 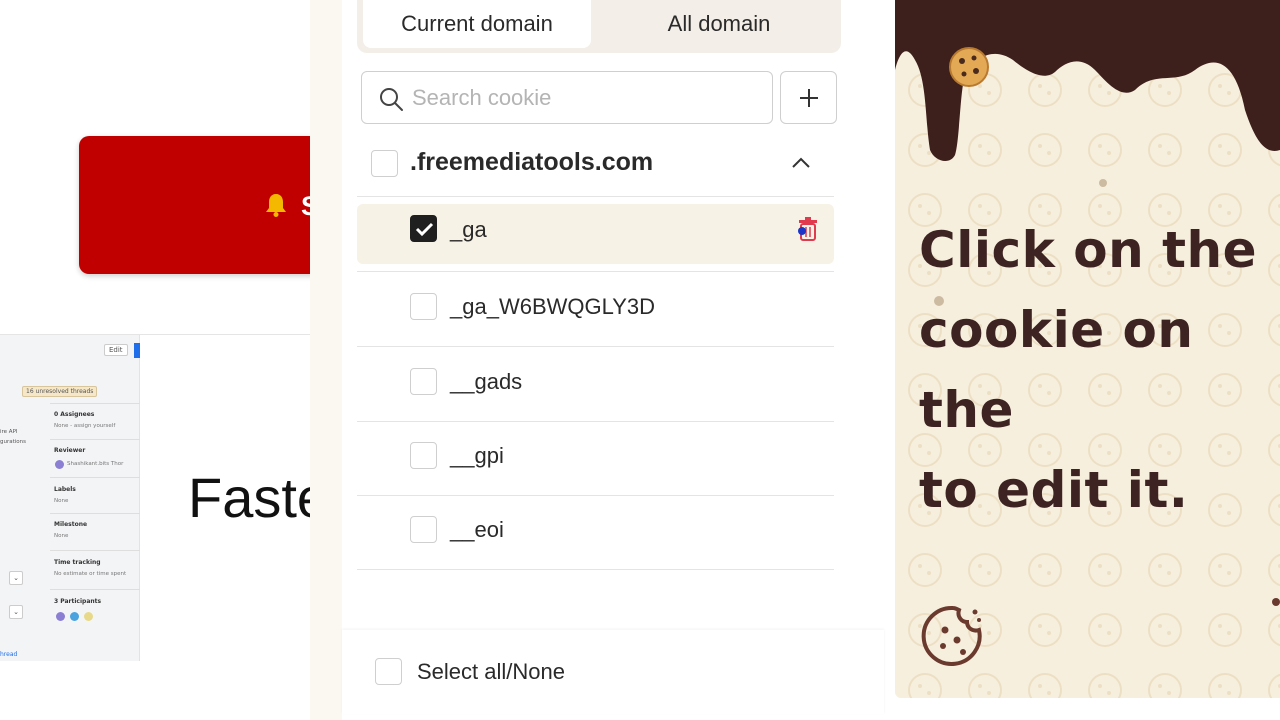 I want to click on help-message: Click on the cookie on the to edit it., so click(x=1099, y=370).